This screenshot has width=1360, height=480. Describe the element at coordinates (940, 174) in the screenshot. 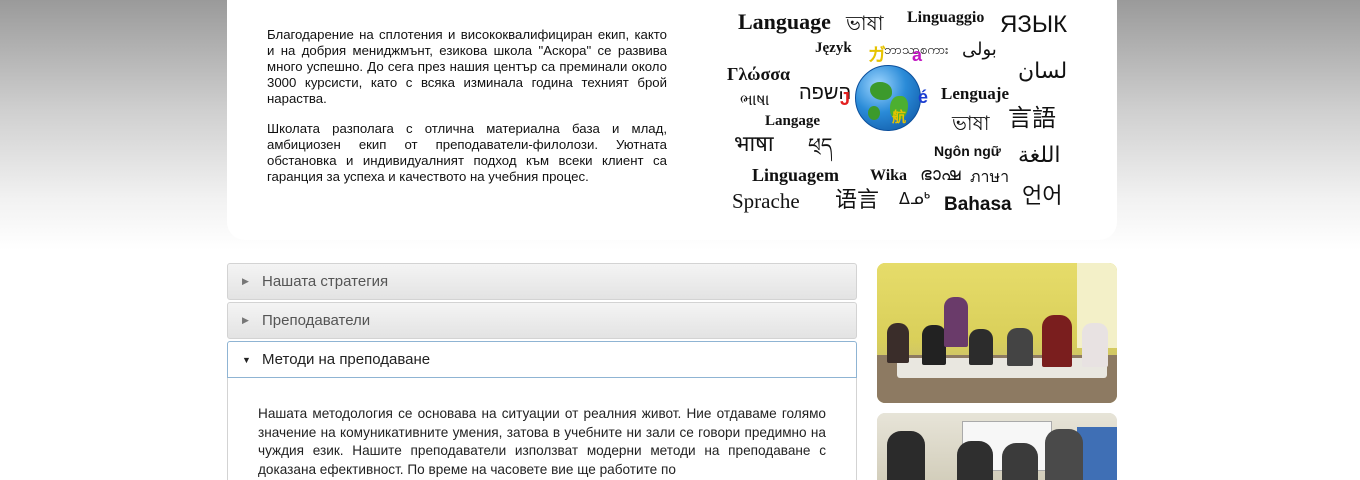

I see `cloud-word: ഭാഷ` at that location.